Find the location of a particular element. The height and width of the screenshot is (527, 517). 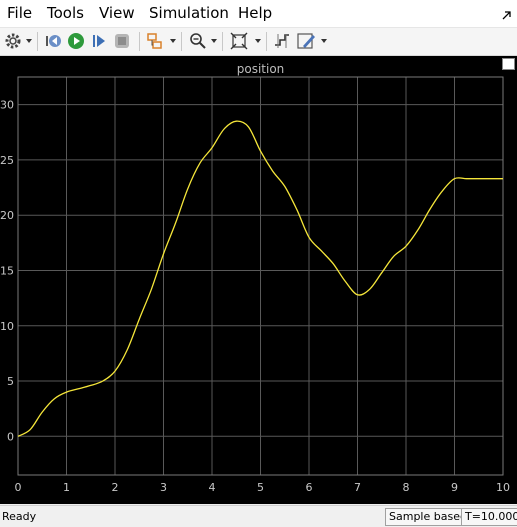

y-tick-label: 5 is located at coordinates (10, 381).